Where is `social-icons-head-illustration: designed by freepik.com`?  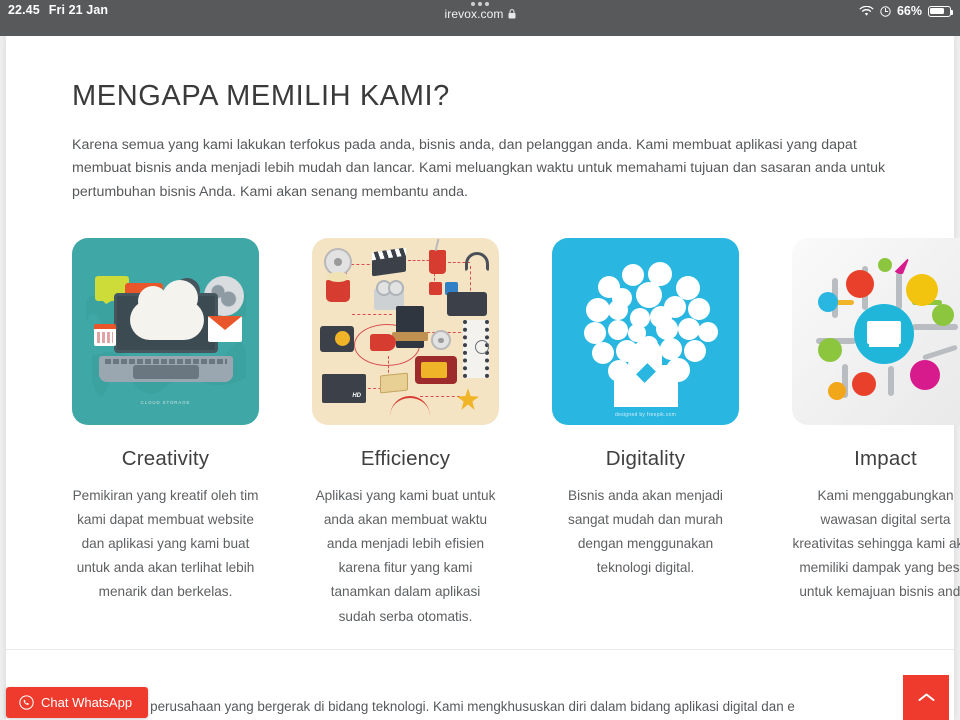
social-icons-head-illustration: designed by freepik.com is located at coordinates (645, 332).